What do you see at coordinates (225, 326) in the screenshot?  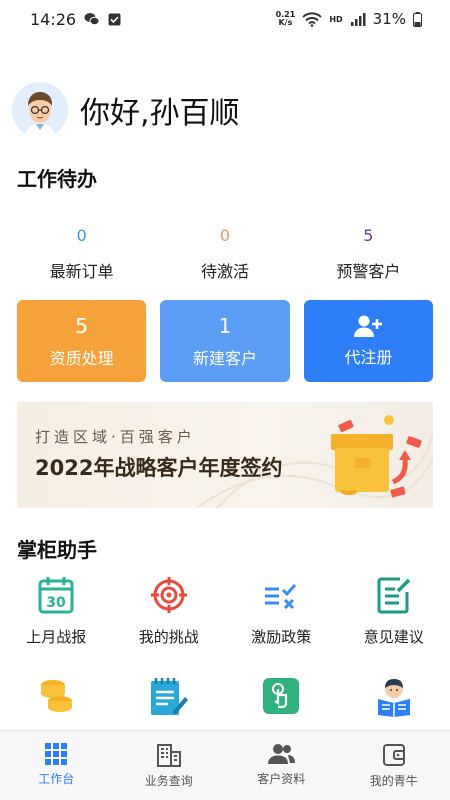 I see `card-count: 1` at bounding box center [225, 326].